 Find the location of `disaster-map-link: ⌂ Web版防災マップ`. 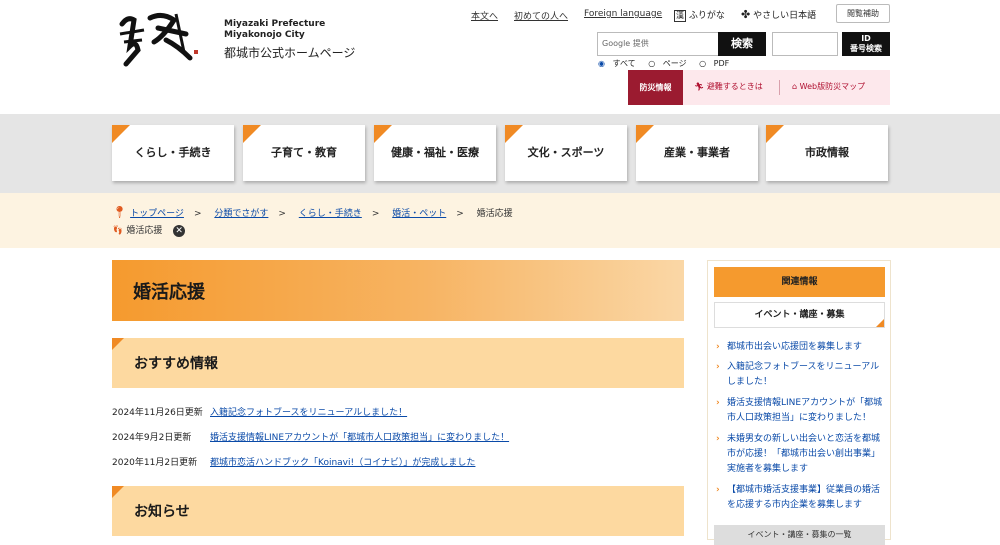

disaster-map-link: ⌂ Web版防災マップ is located at coordinates (828, 86).